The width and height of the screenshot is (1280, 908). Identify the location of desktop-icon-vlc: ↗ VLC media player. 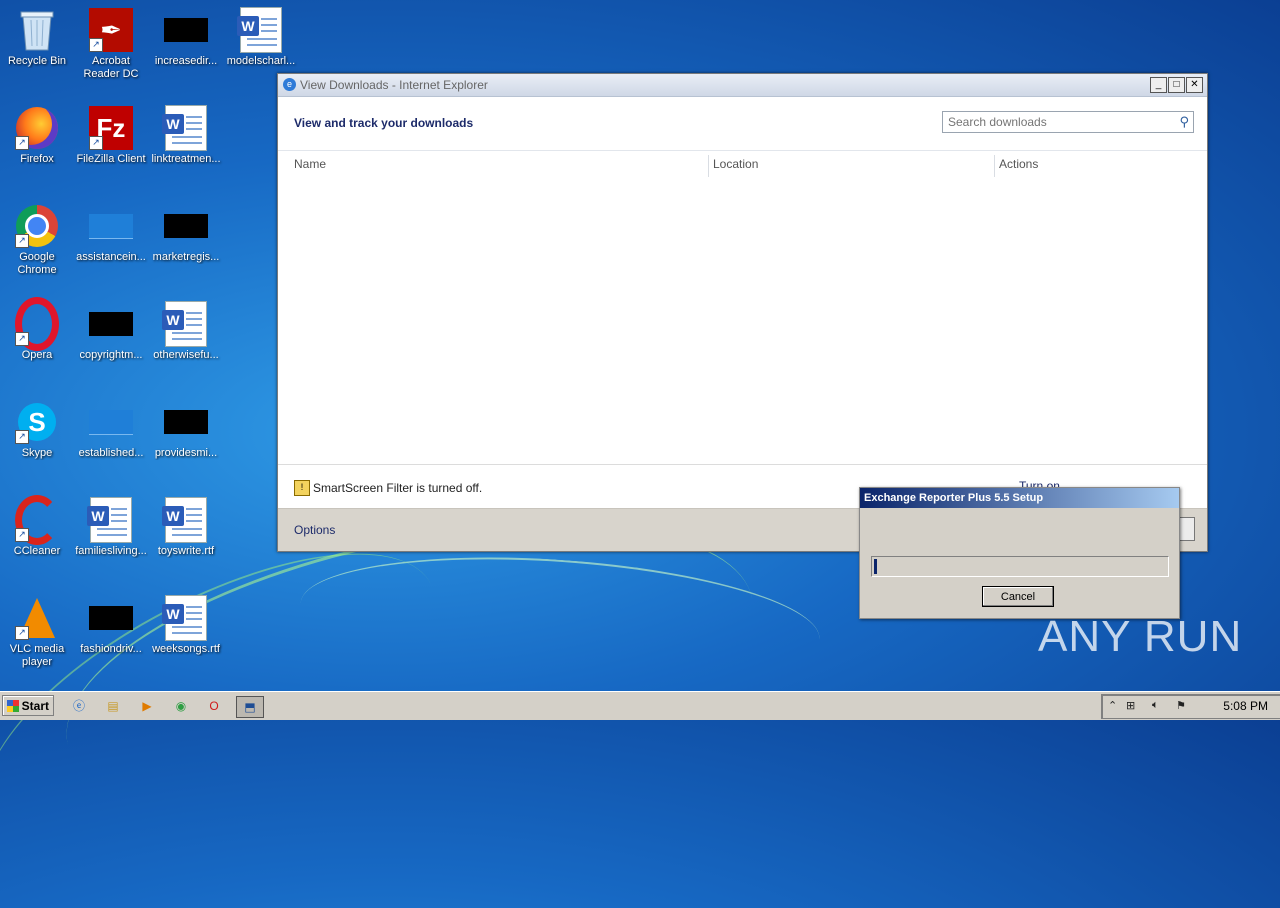
(37, 632).